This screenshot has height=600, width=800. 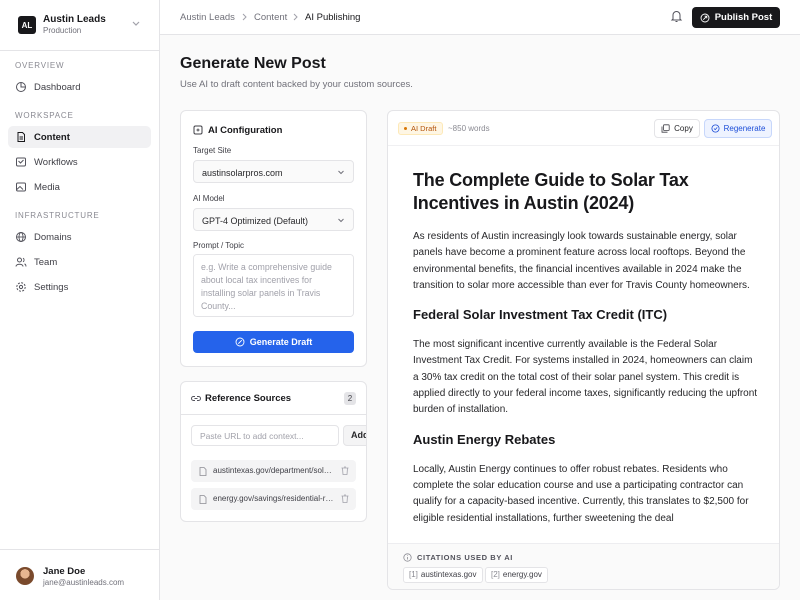 What do you see at coordinates (64, 571) in the screenshot?
I see `user-name: Jane Doe` at bounding box center [64, 571].